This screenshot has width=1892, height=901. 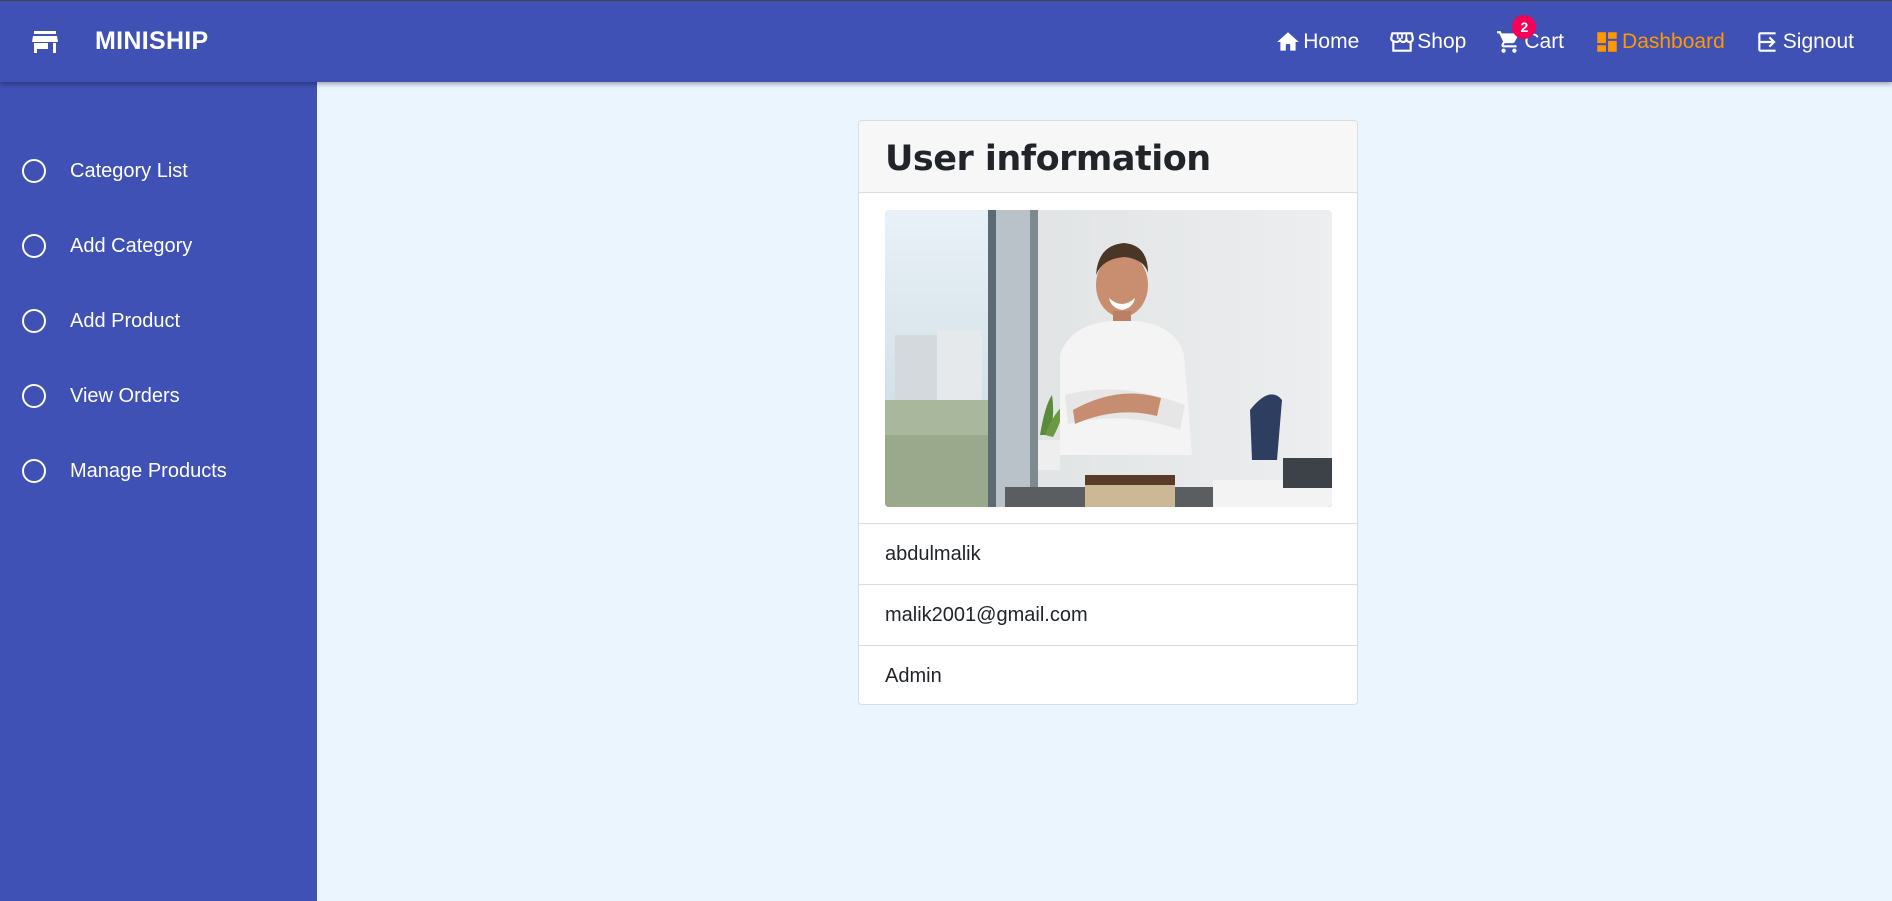 I want to click on profile-photo-image, so click(x=1108, y=358).